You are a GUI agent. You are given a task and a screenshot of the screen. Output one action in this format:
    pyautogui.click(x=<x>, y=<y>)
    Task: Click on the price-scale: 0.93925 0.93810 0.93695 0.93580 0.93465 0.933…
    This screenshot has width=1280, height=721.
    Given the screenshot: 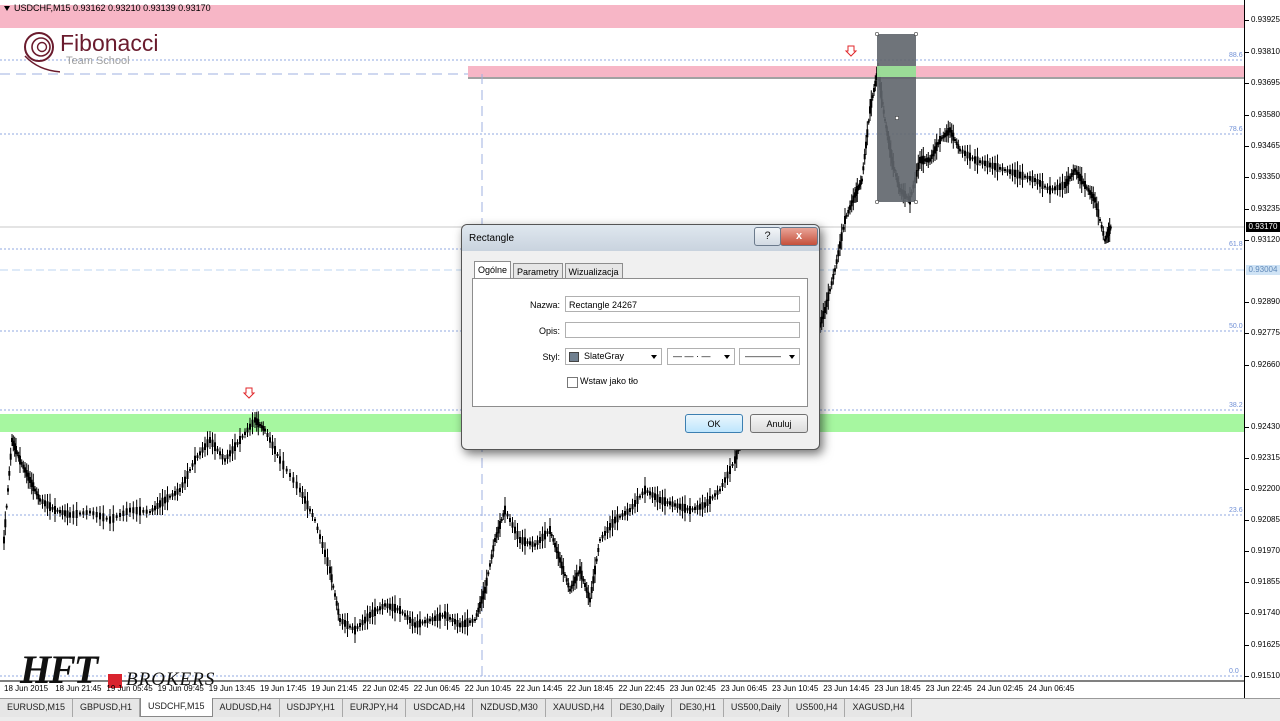 What is the action you would take?
    pyautogui.click(x=1262, y=349)
    